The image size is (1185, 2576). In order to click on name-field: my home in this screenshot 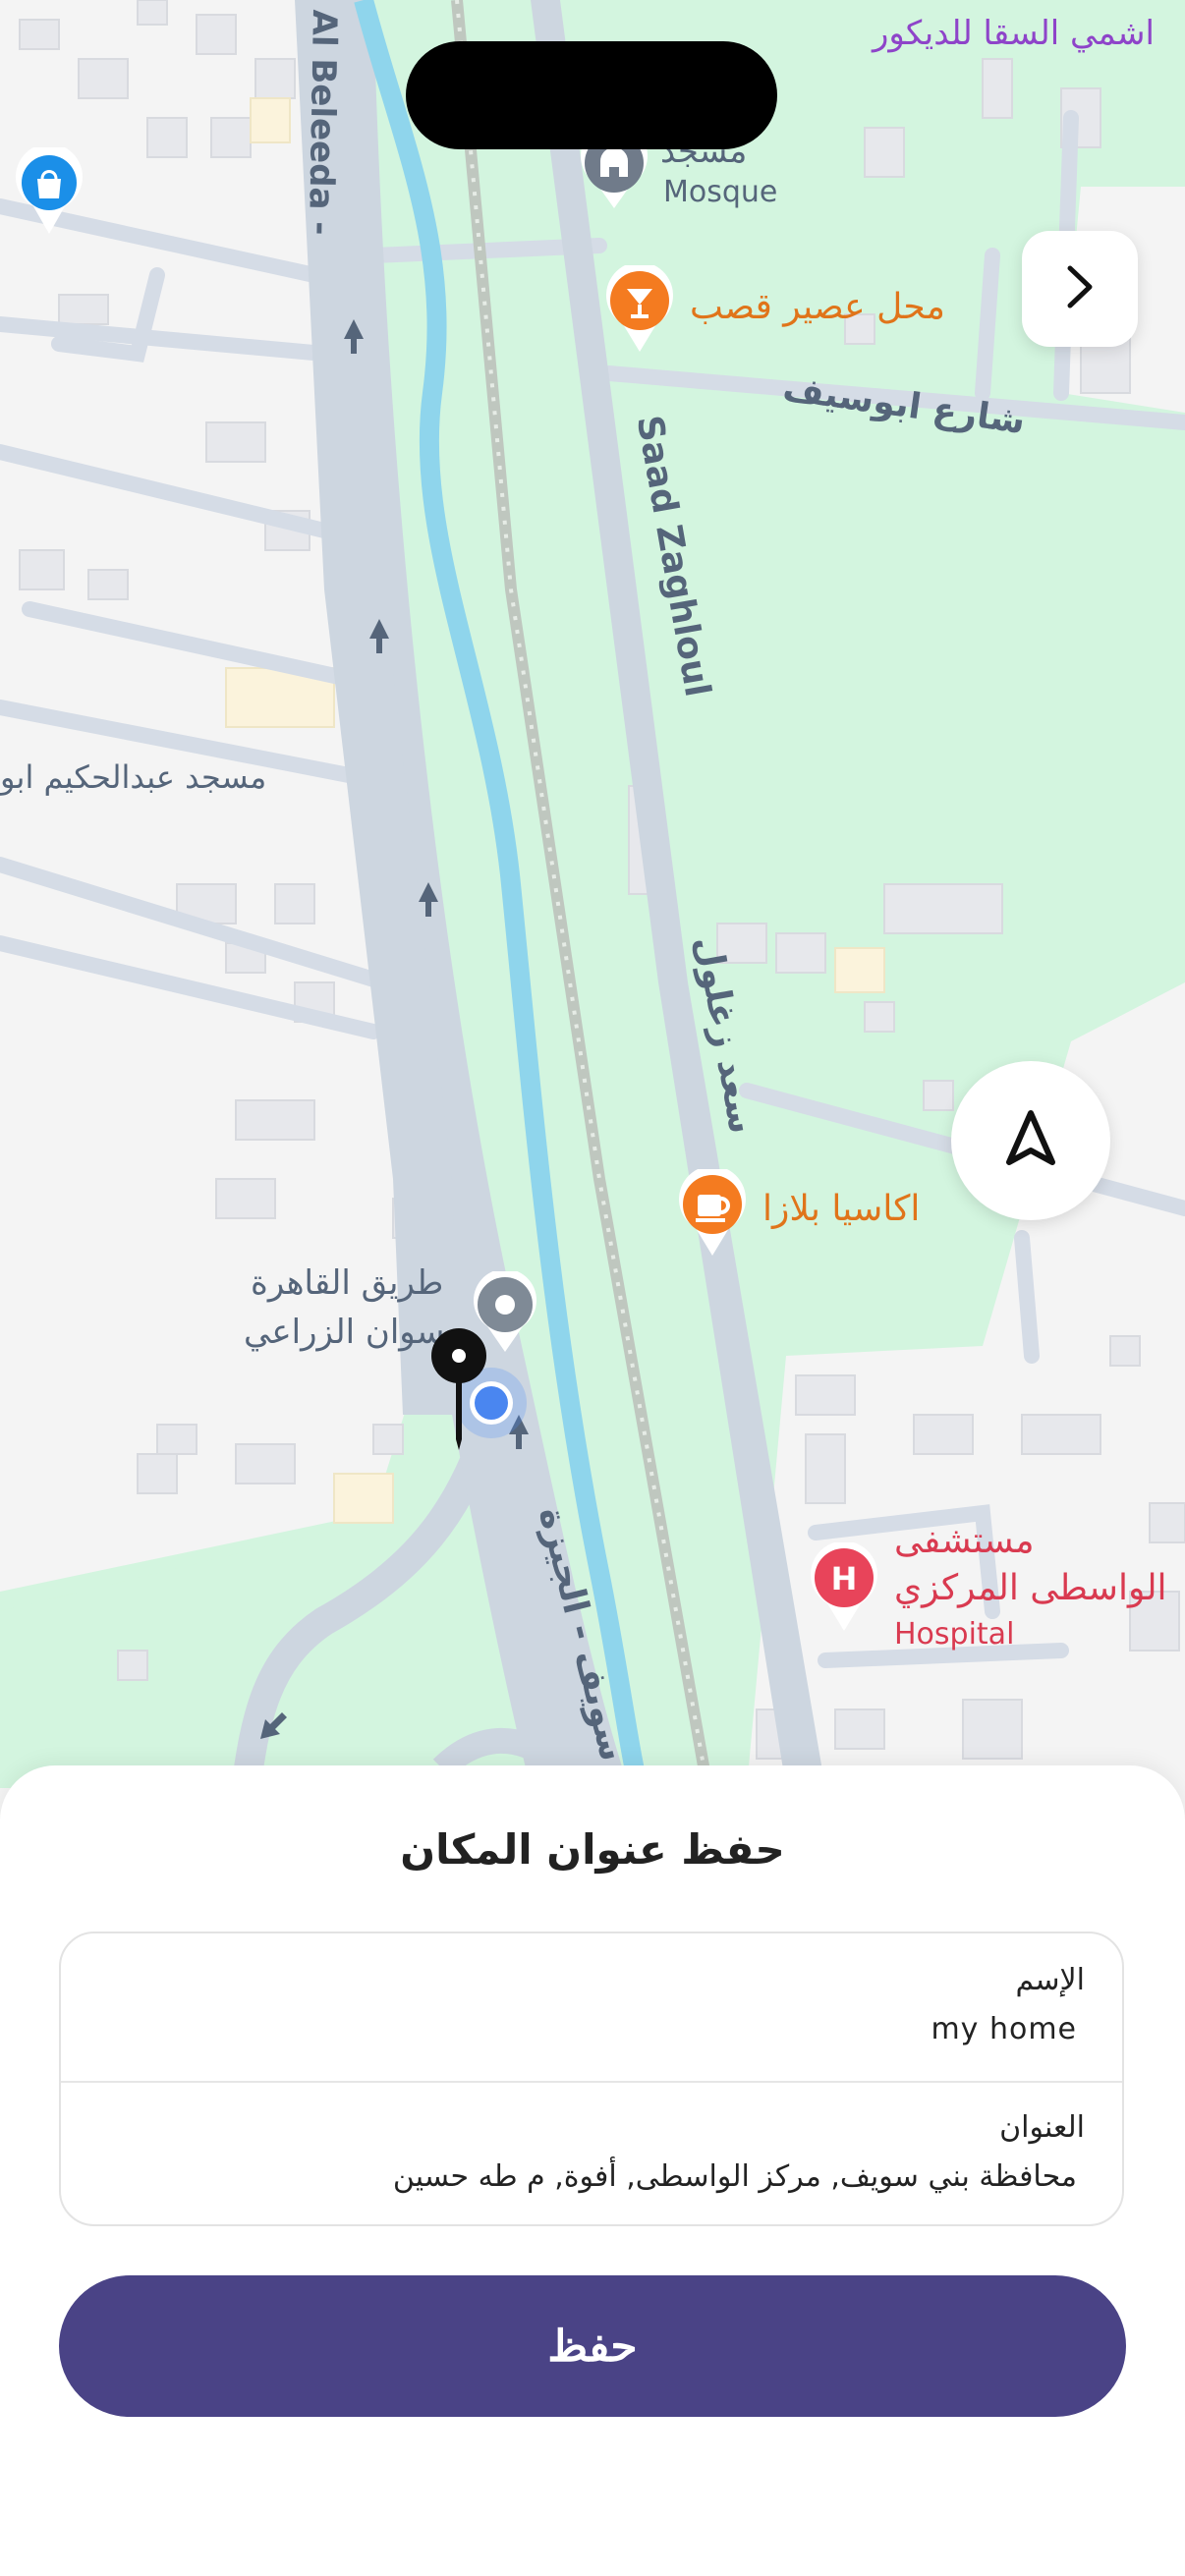, I will do `click(1004, 2029)`.